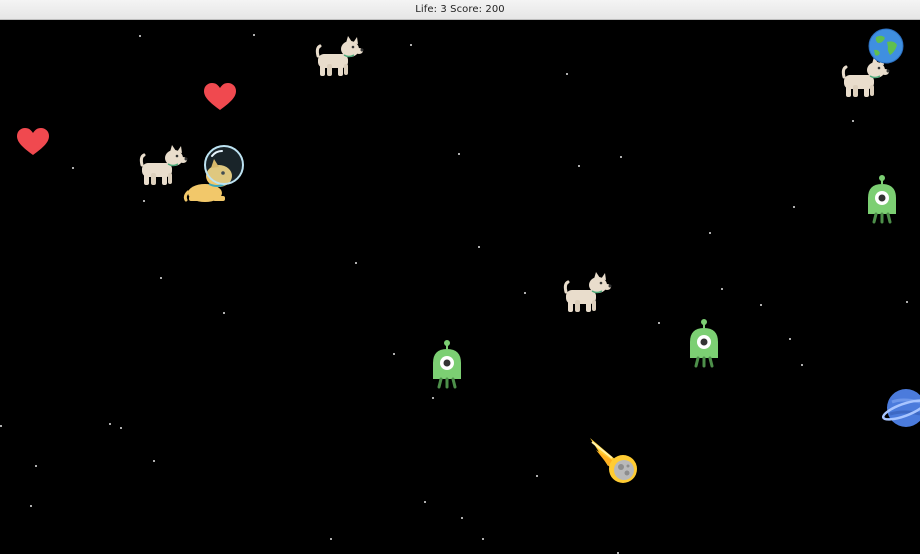  I want to click on window-title-bar: Life: 3 Score: 200, so click(460, 10).